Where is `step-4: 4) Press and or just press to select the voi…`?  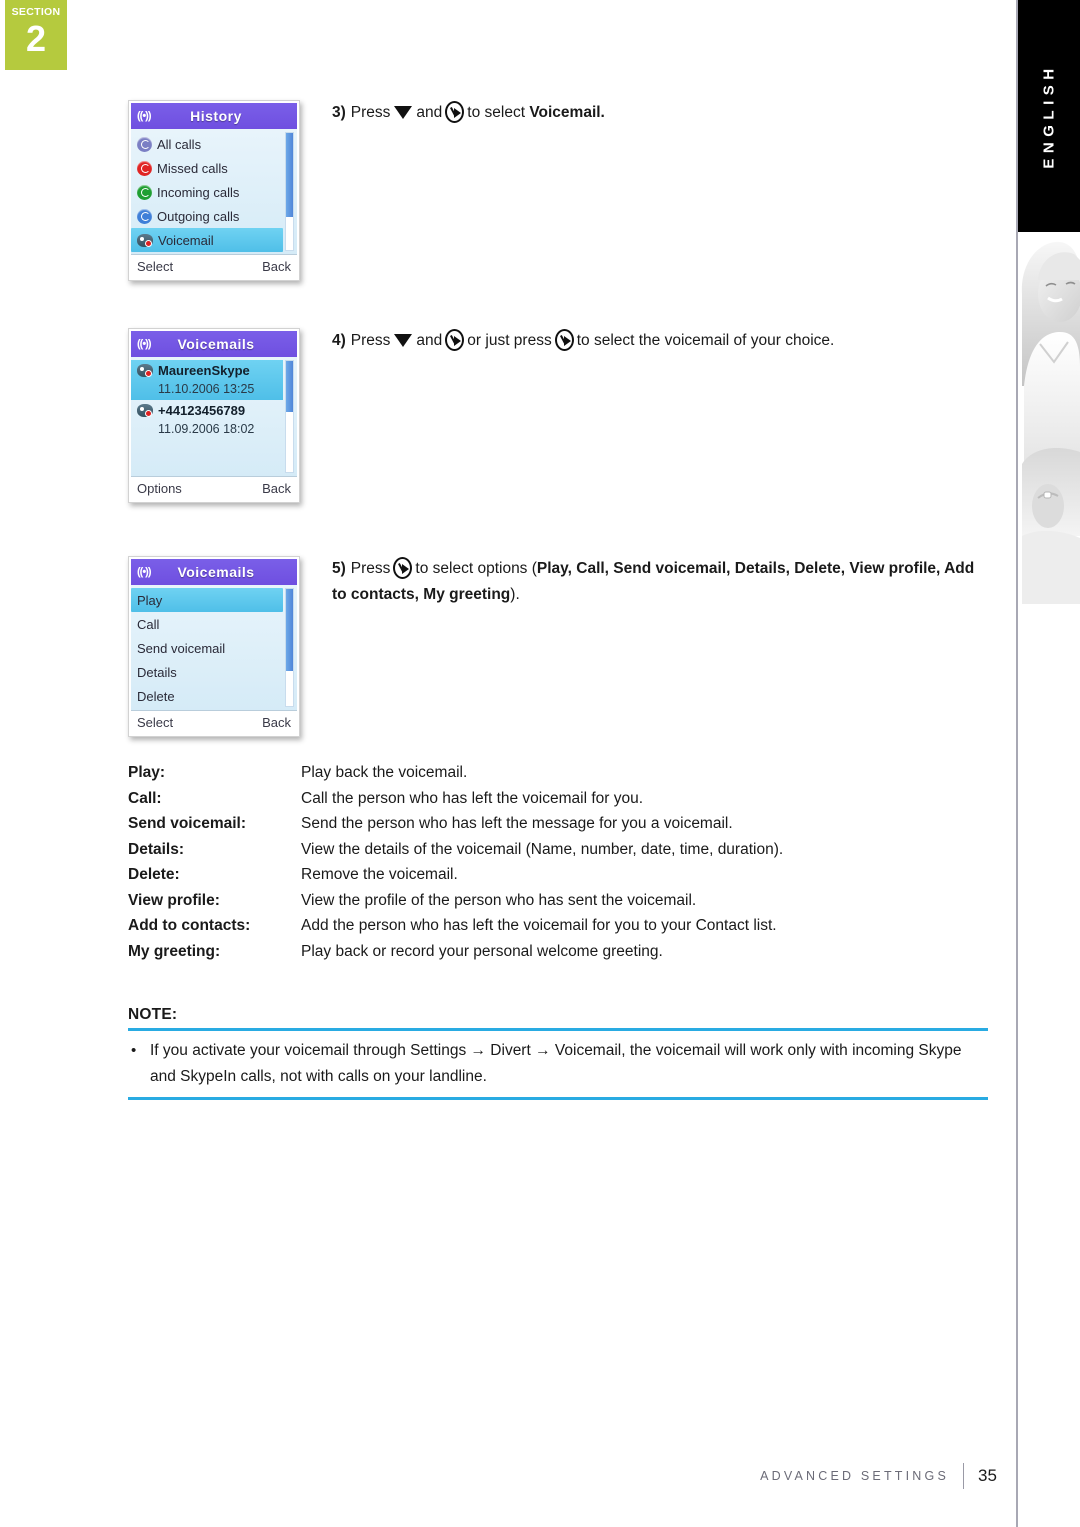 step-4: 4) Press and or just press to select the voi… is located at coordinates (672, 341).